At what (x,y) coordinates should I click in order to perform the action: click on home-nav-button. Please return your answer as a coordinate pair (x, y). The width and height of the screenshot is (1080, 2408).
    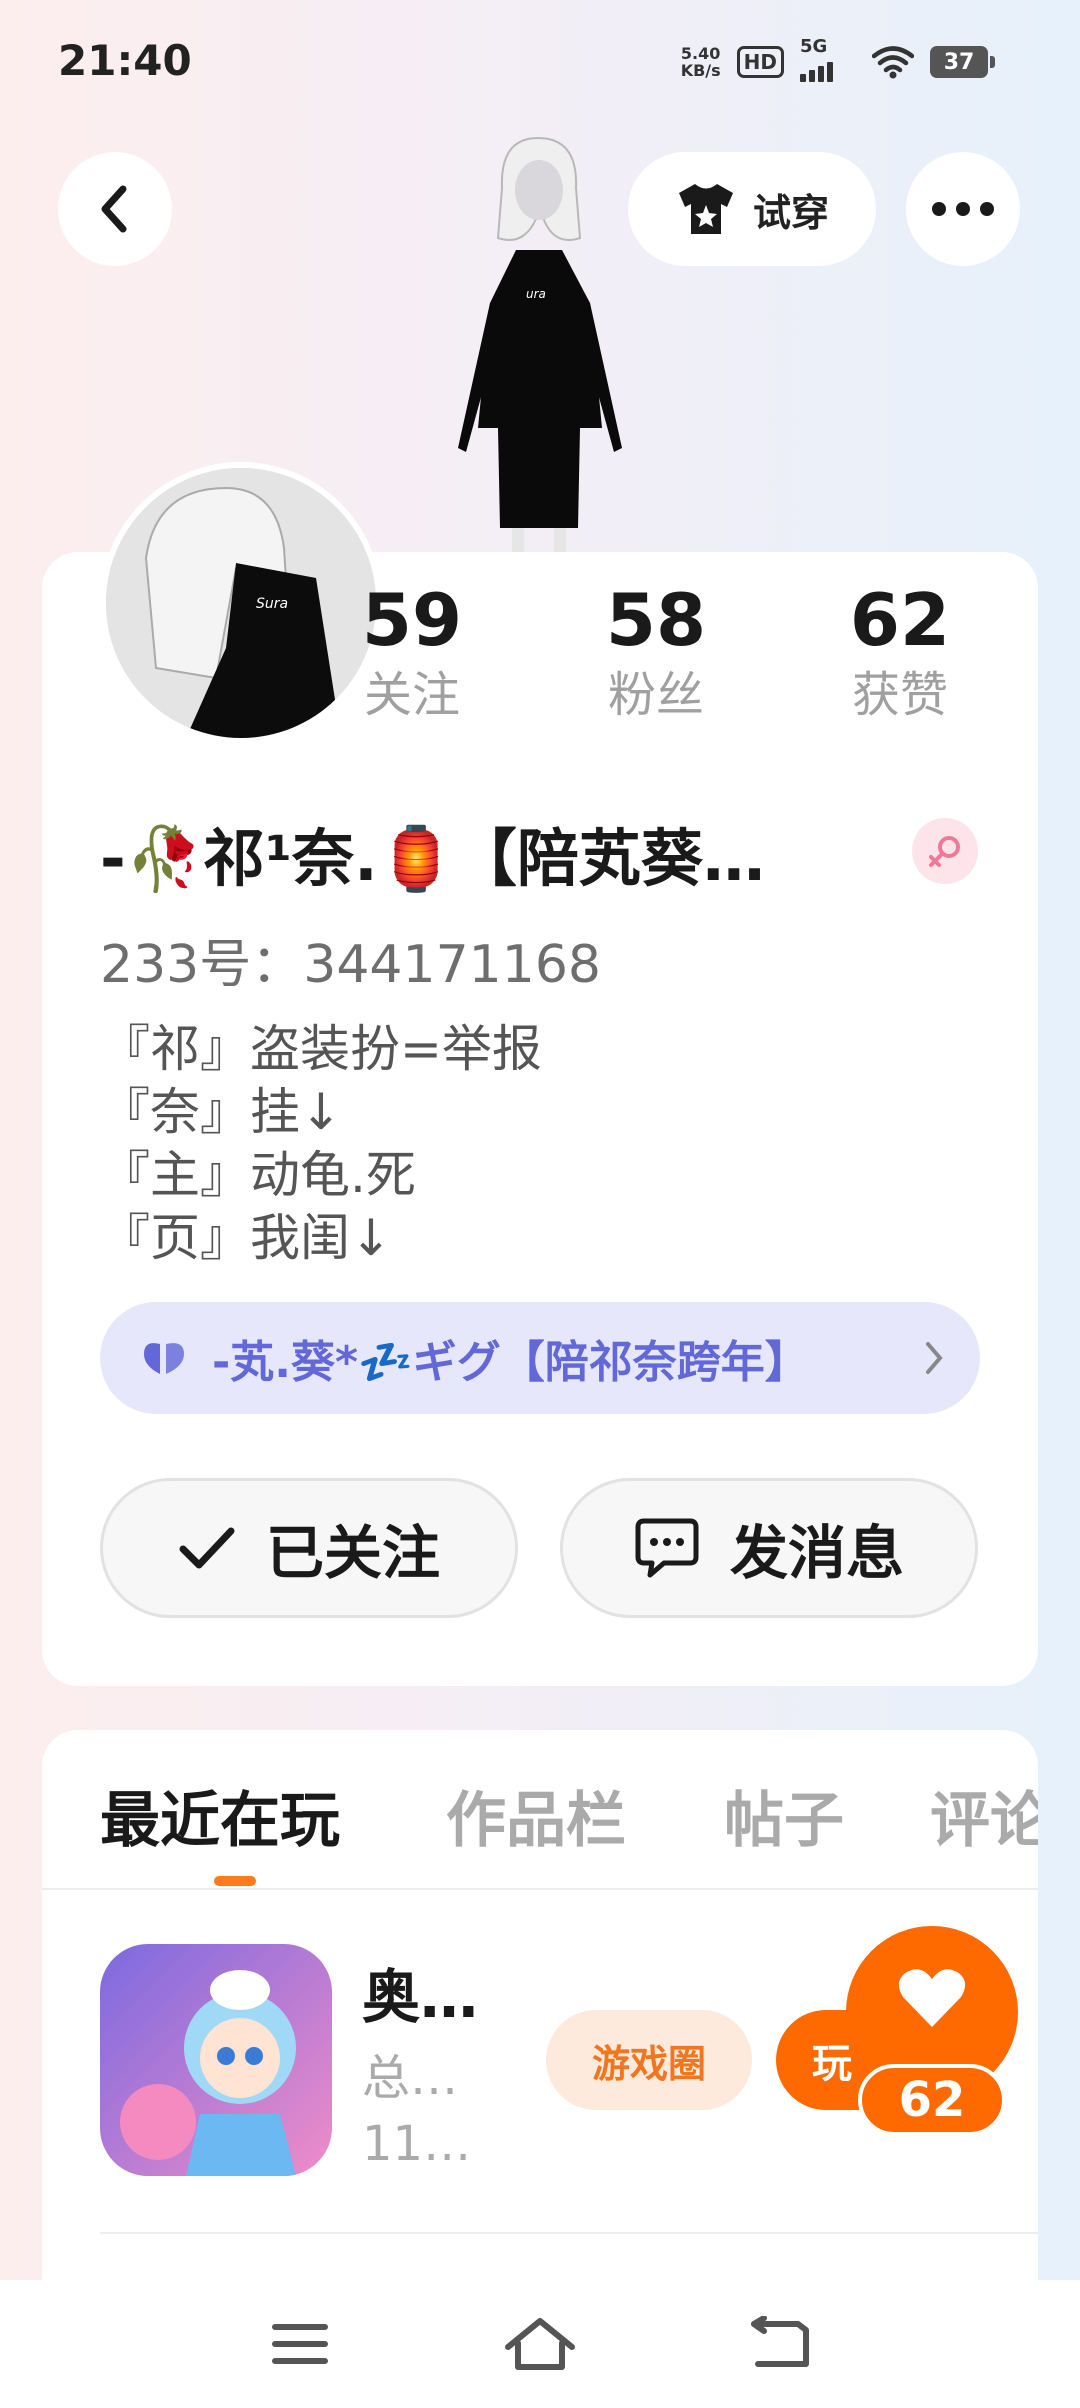
    Looking at the image, I should click on (540, 2344).